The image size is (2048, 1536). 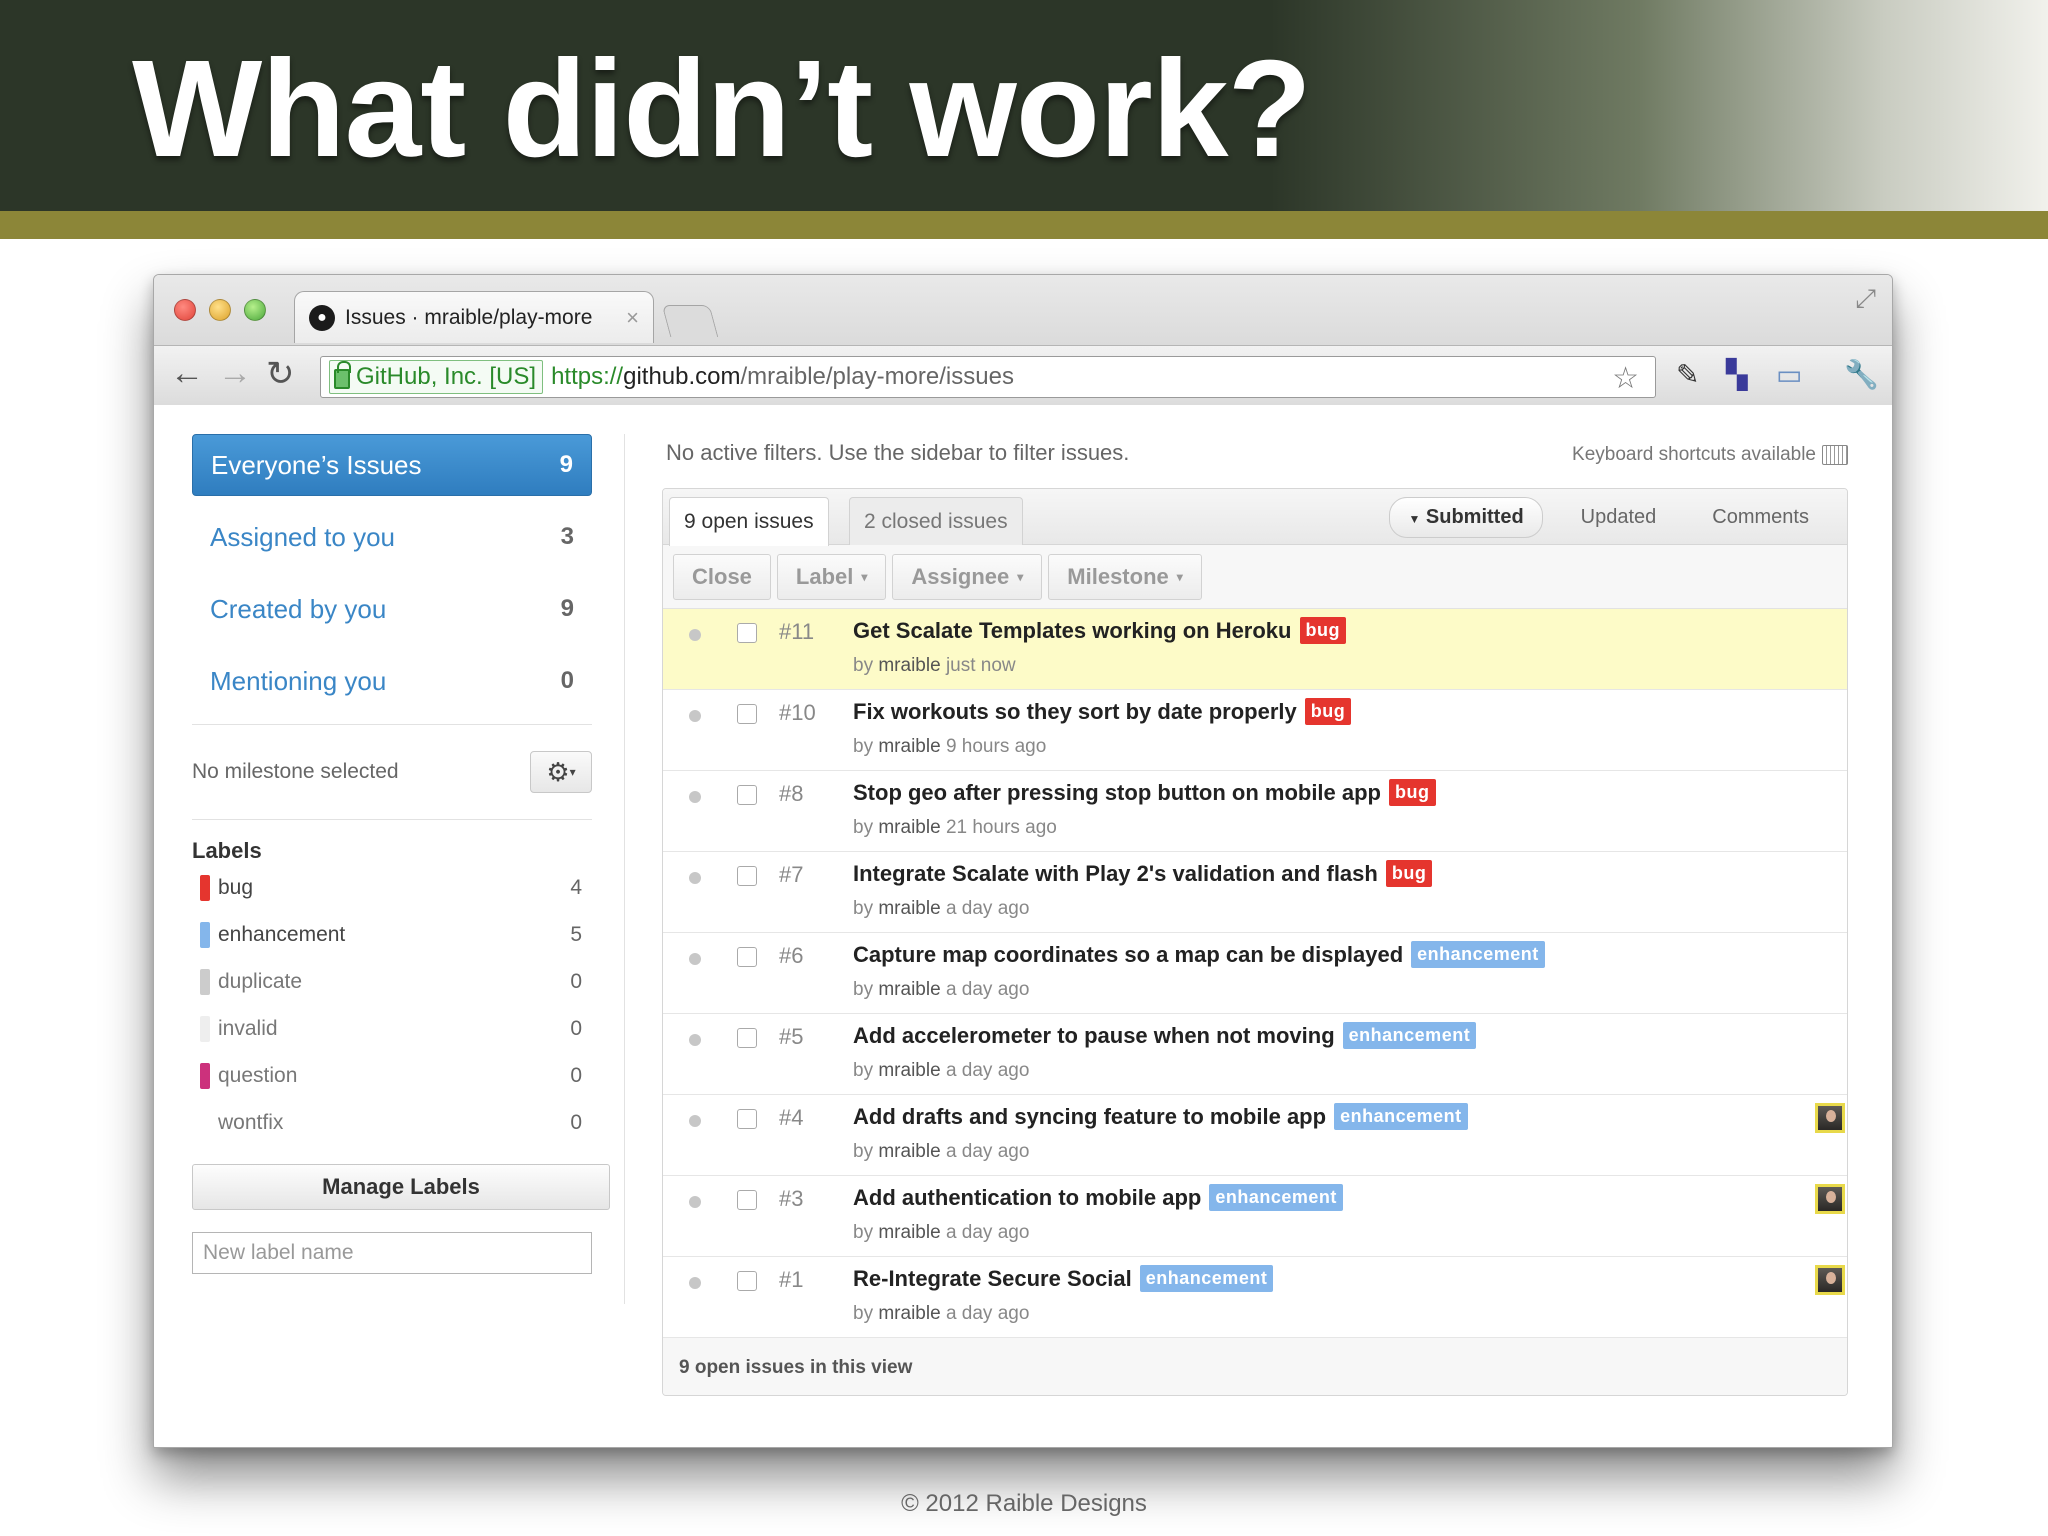 What do you see at coordinates (1789, 374) in the screenshot?
I see `extension-window-icon: ▭` at bounding box center [1789, 374].